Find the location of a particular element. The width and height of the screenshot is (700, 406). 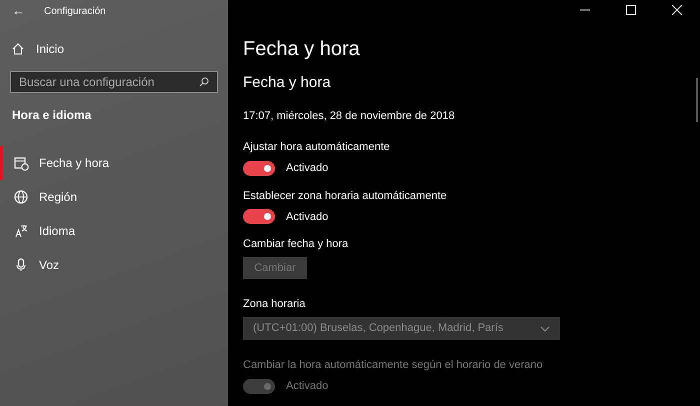

setting-label: Cambiar la hora automáticamente según el horario de verano is located at coordinates (393, 365).